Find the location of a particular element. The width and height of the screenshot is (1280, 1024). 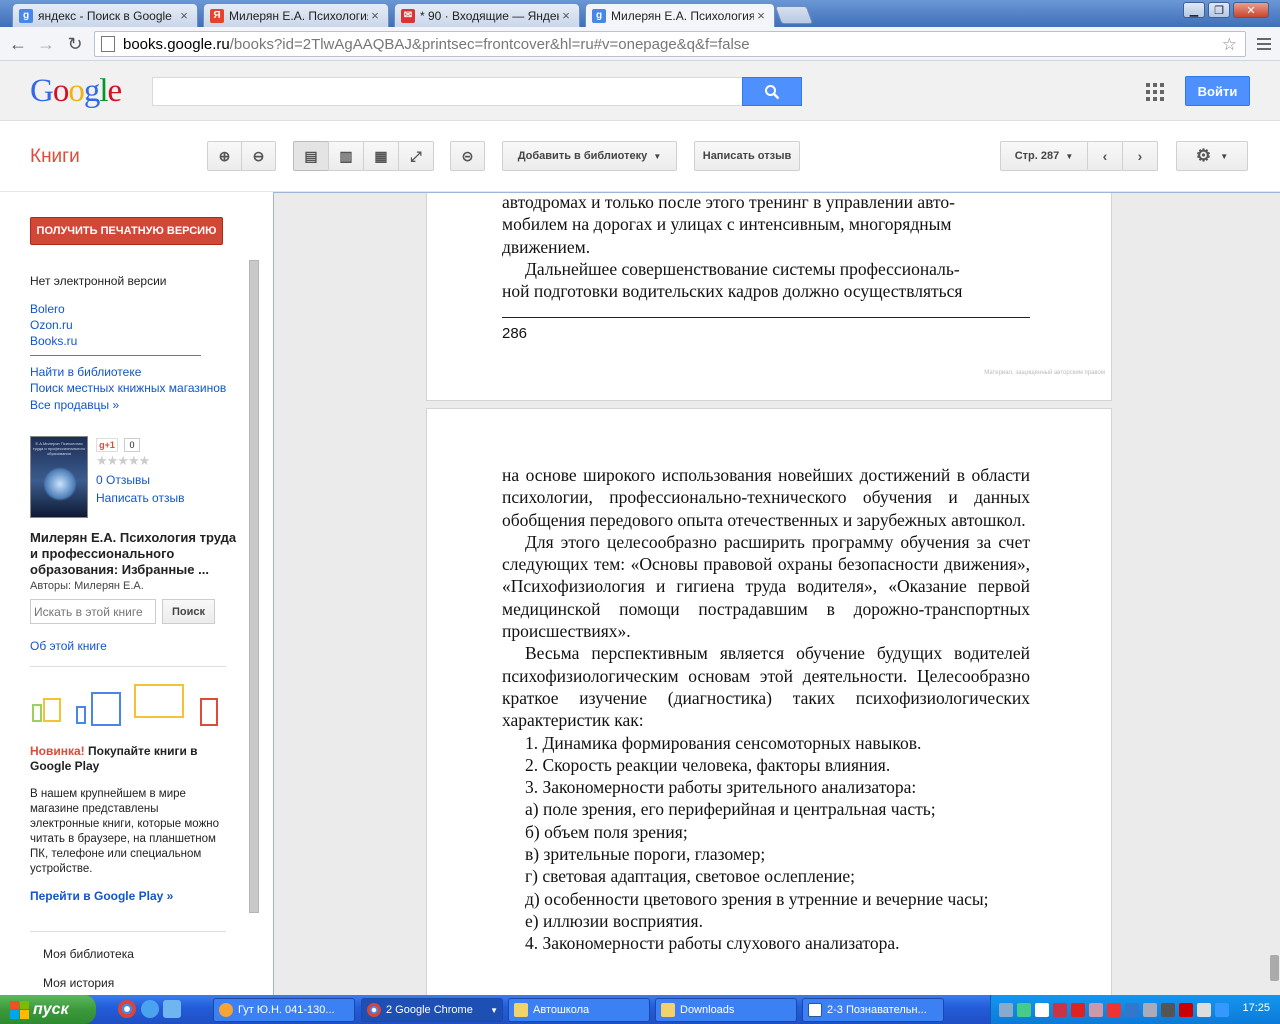

chevron-left-icon: ‹ is located at coordinates (1105, 156).